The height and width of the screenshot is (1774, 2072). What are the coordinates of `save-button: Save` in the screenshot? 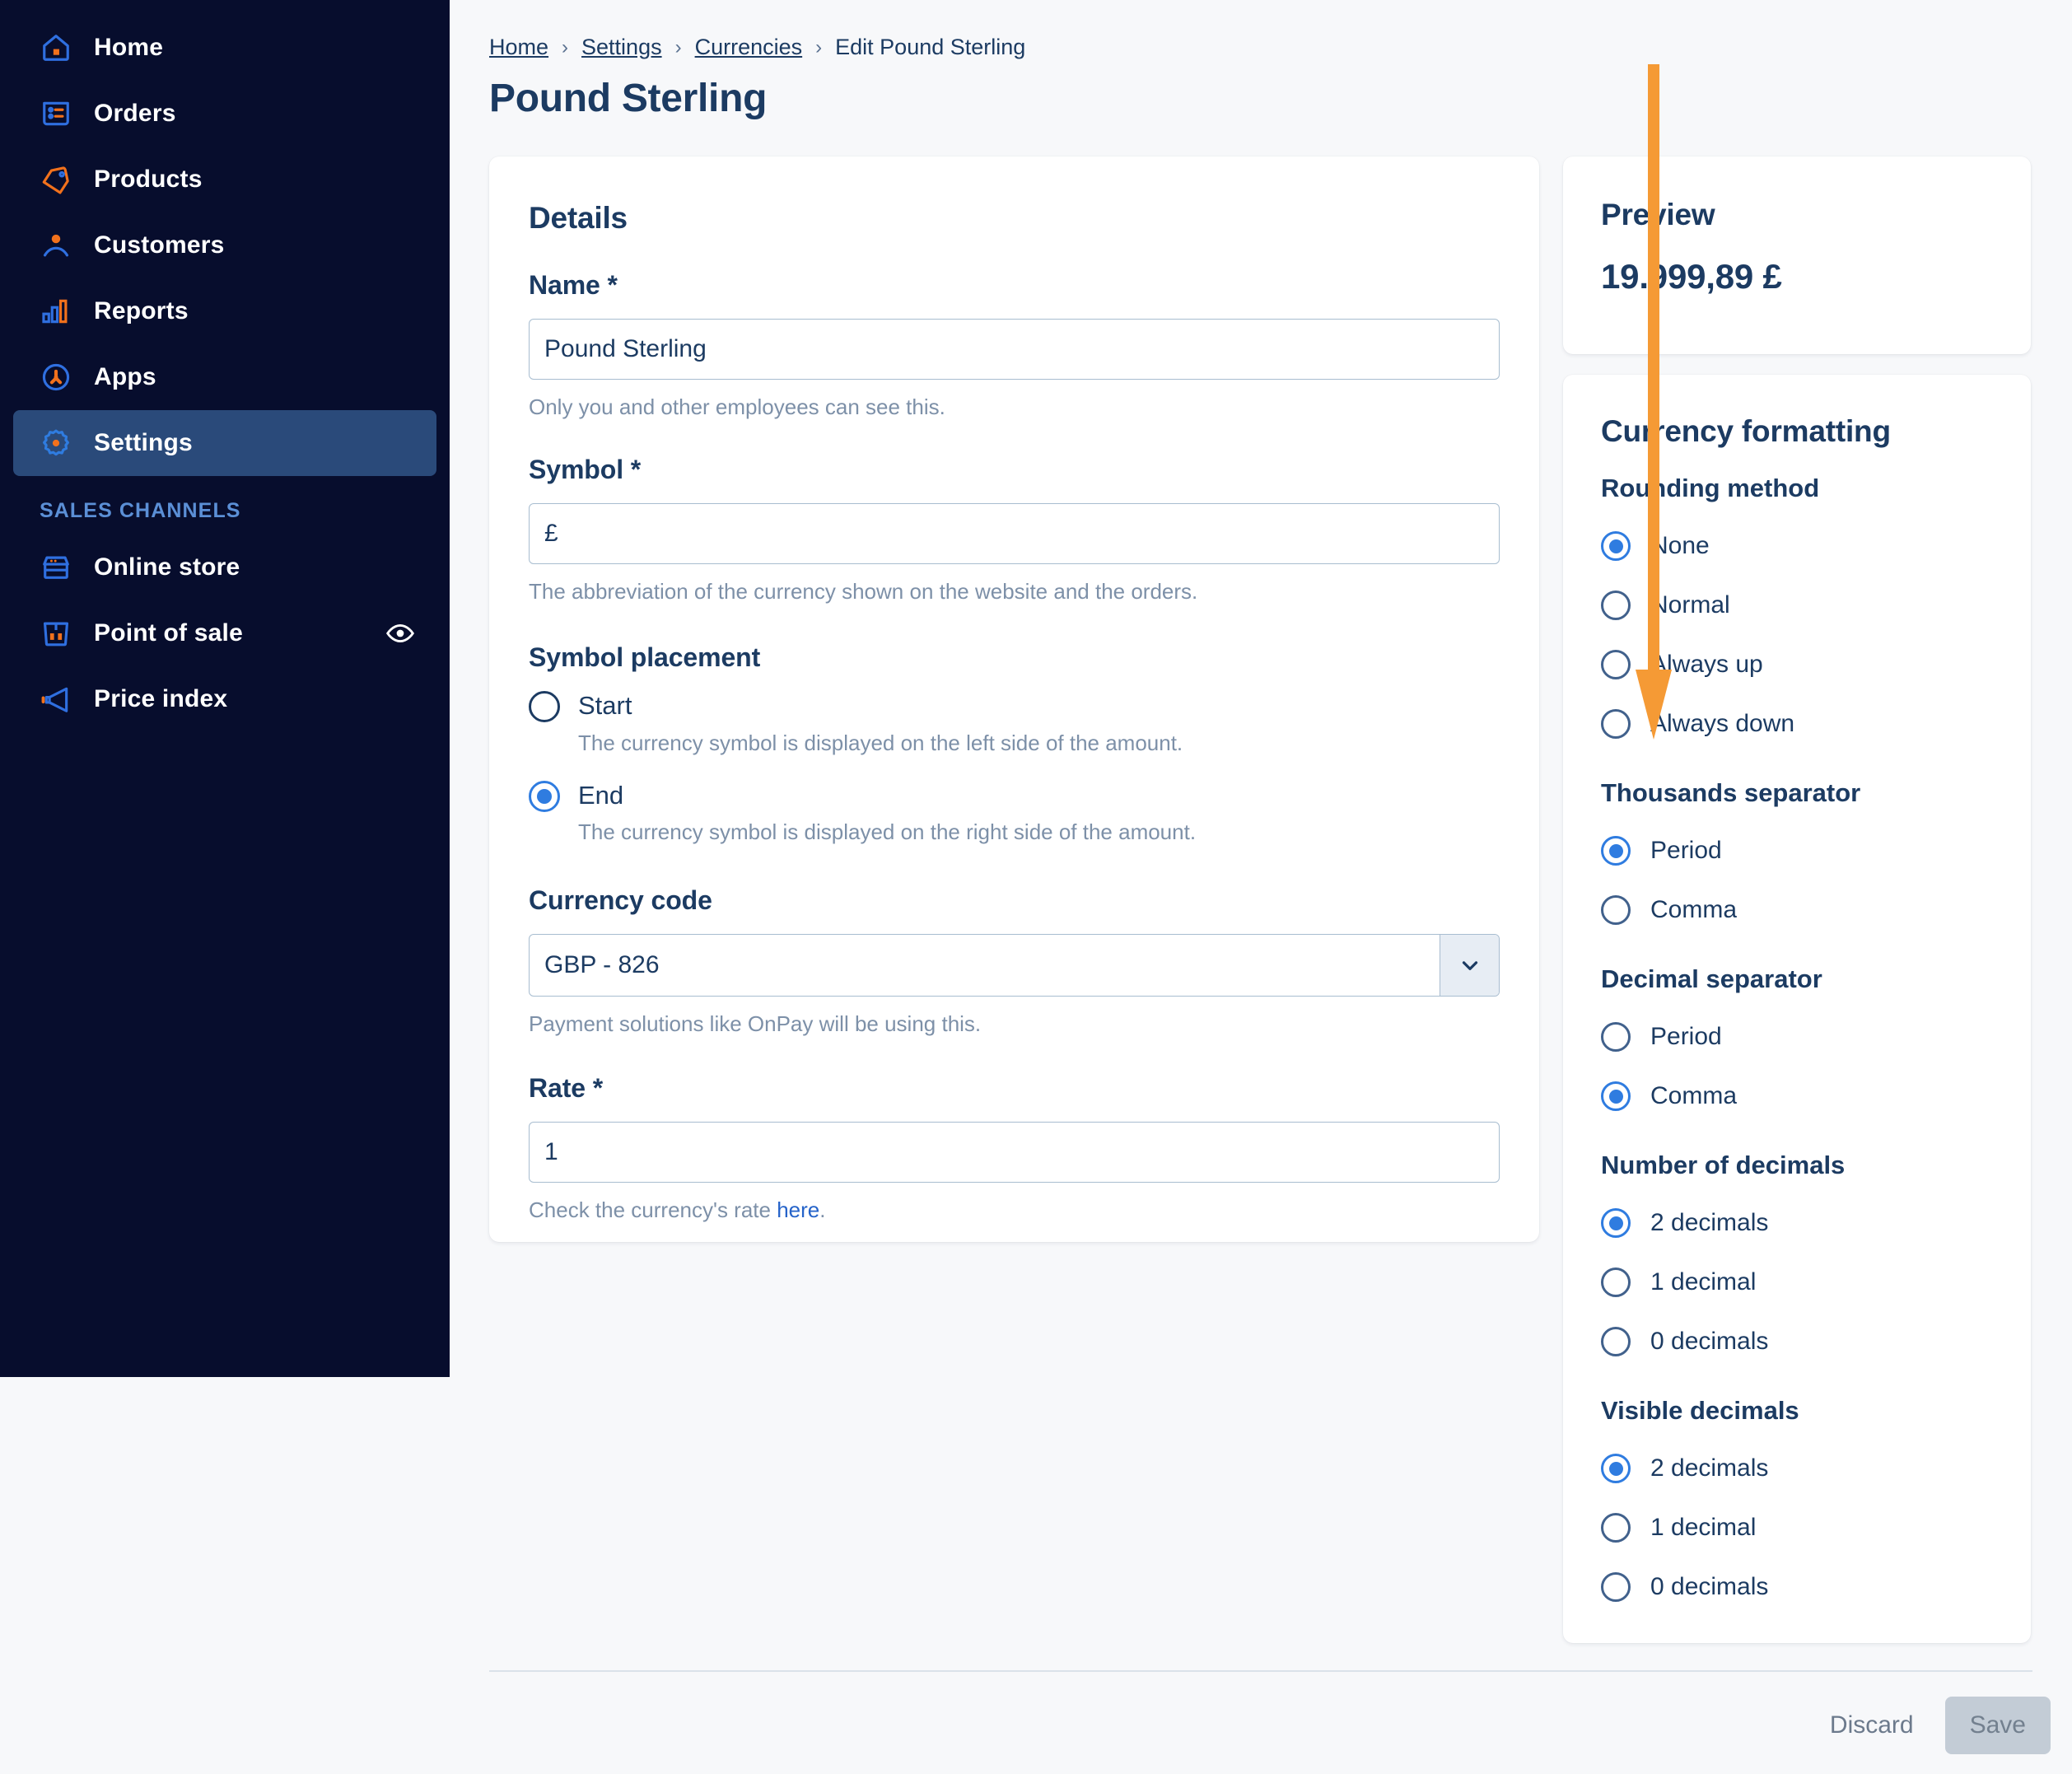 It's located at (1997, 1725).